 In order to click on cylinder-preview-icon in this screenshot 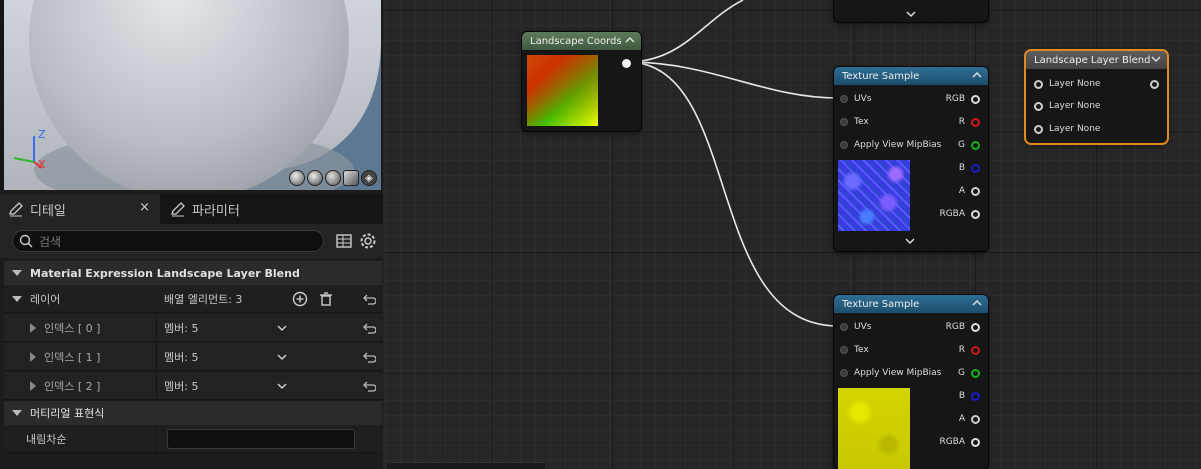, I will do `click(297, 178)`.